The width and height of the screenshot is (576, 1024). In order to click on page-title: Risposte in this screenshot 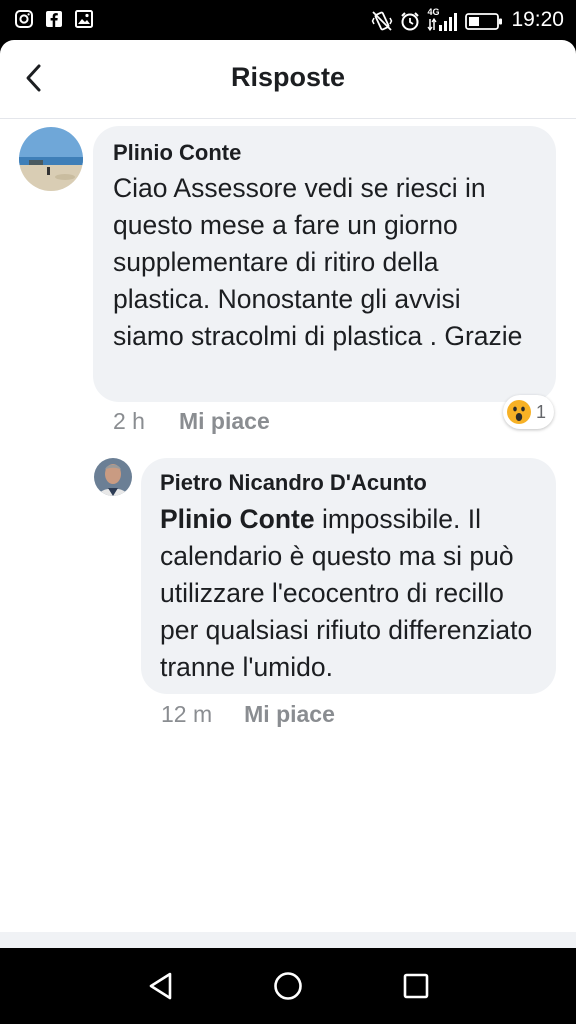, I will do `click(288, 77)`.